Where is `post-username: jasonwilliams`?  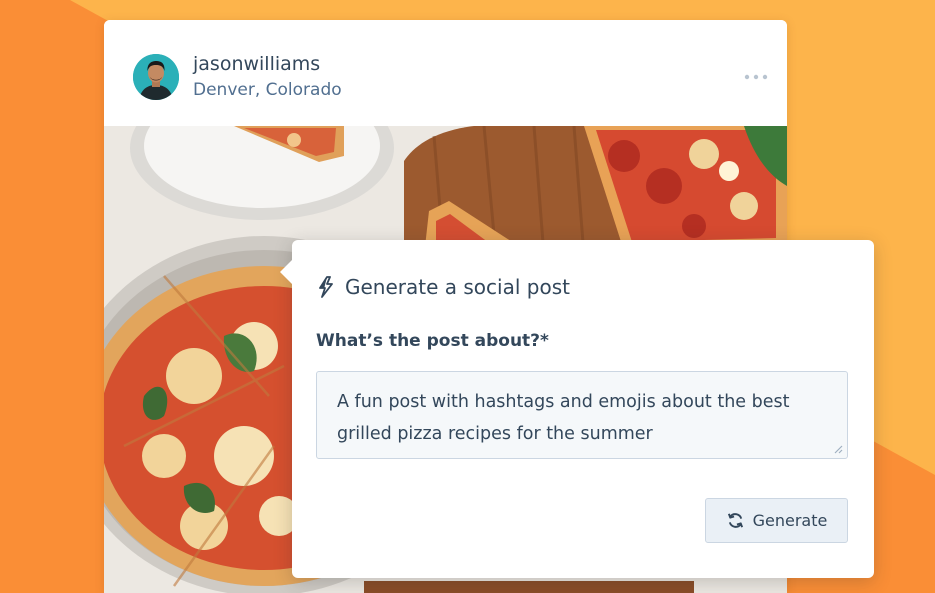 post-username: jasonwilliams is located at coordinates (256, 64).